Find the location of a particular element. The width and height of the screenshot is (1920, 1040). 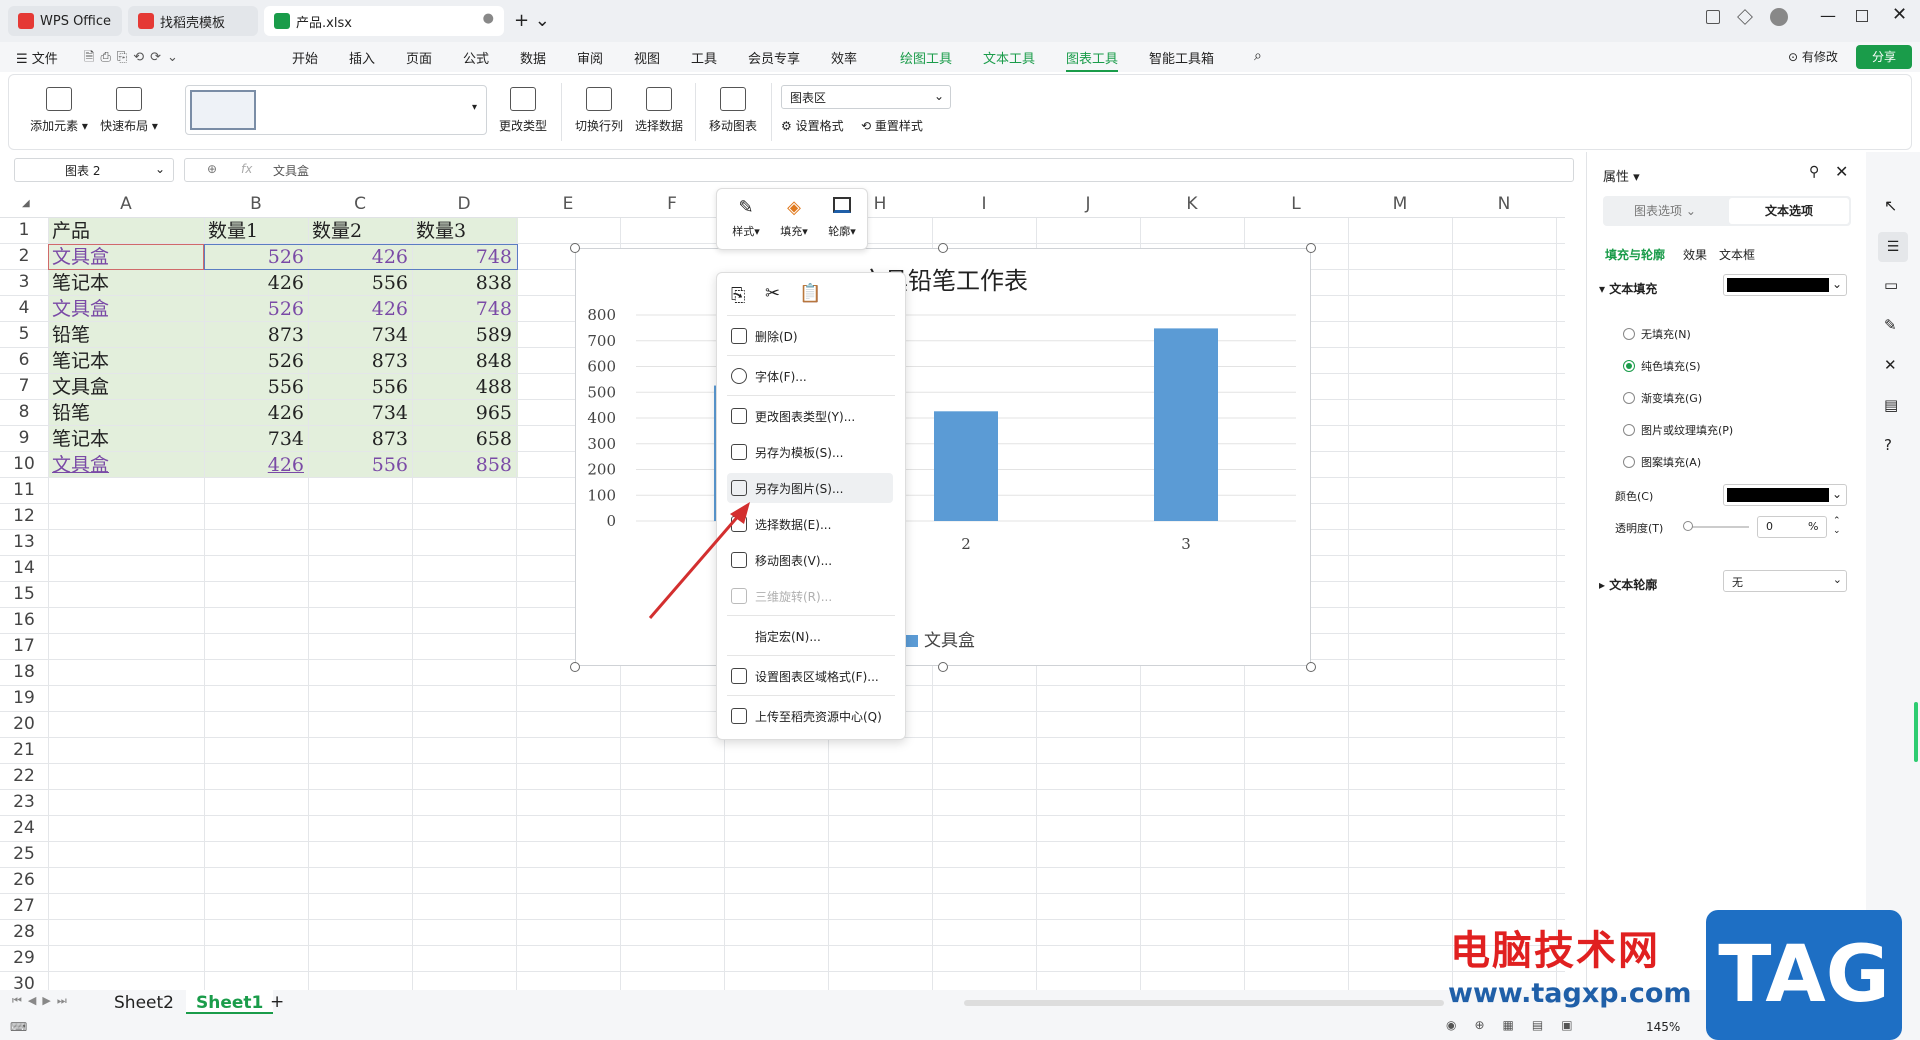

row-number: 12 is located at coordinates (24, 516).